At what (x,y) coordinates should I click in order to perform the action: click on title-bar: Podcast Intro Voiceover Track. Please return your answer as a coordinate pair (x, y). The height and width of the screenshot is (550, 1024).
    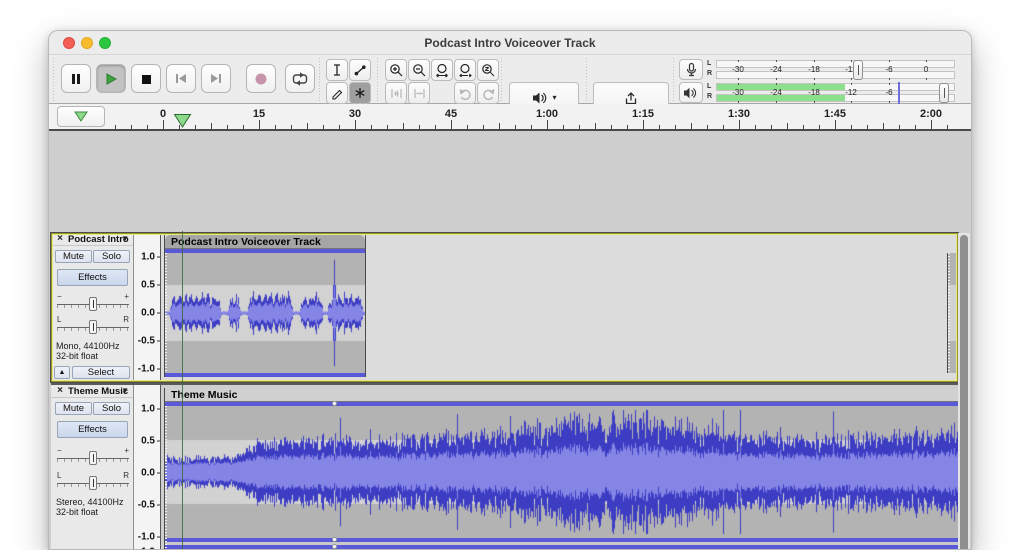
    Looking at the image, I should click on (510, 43).